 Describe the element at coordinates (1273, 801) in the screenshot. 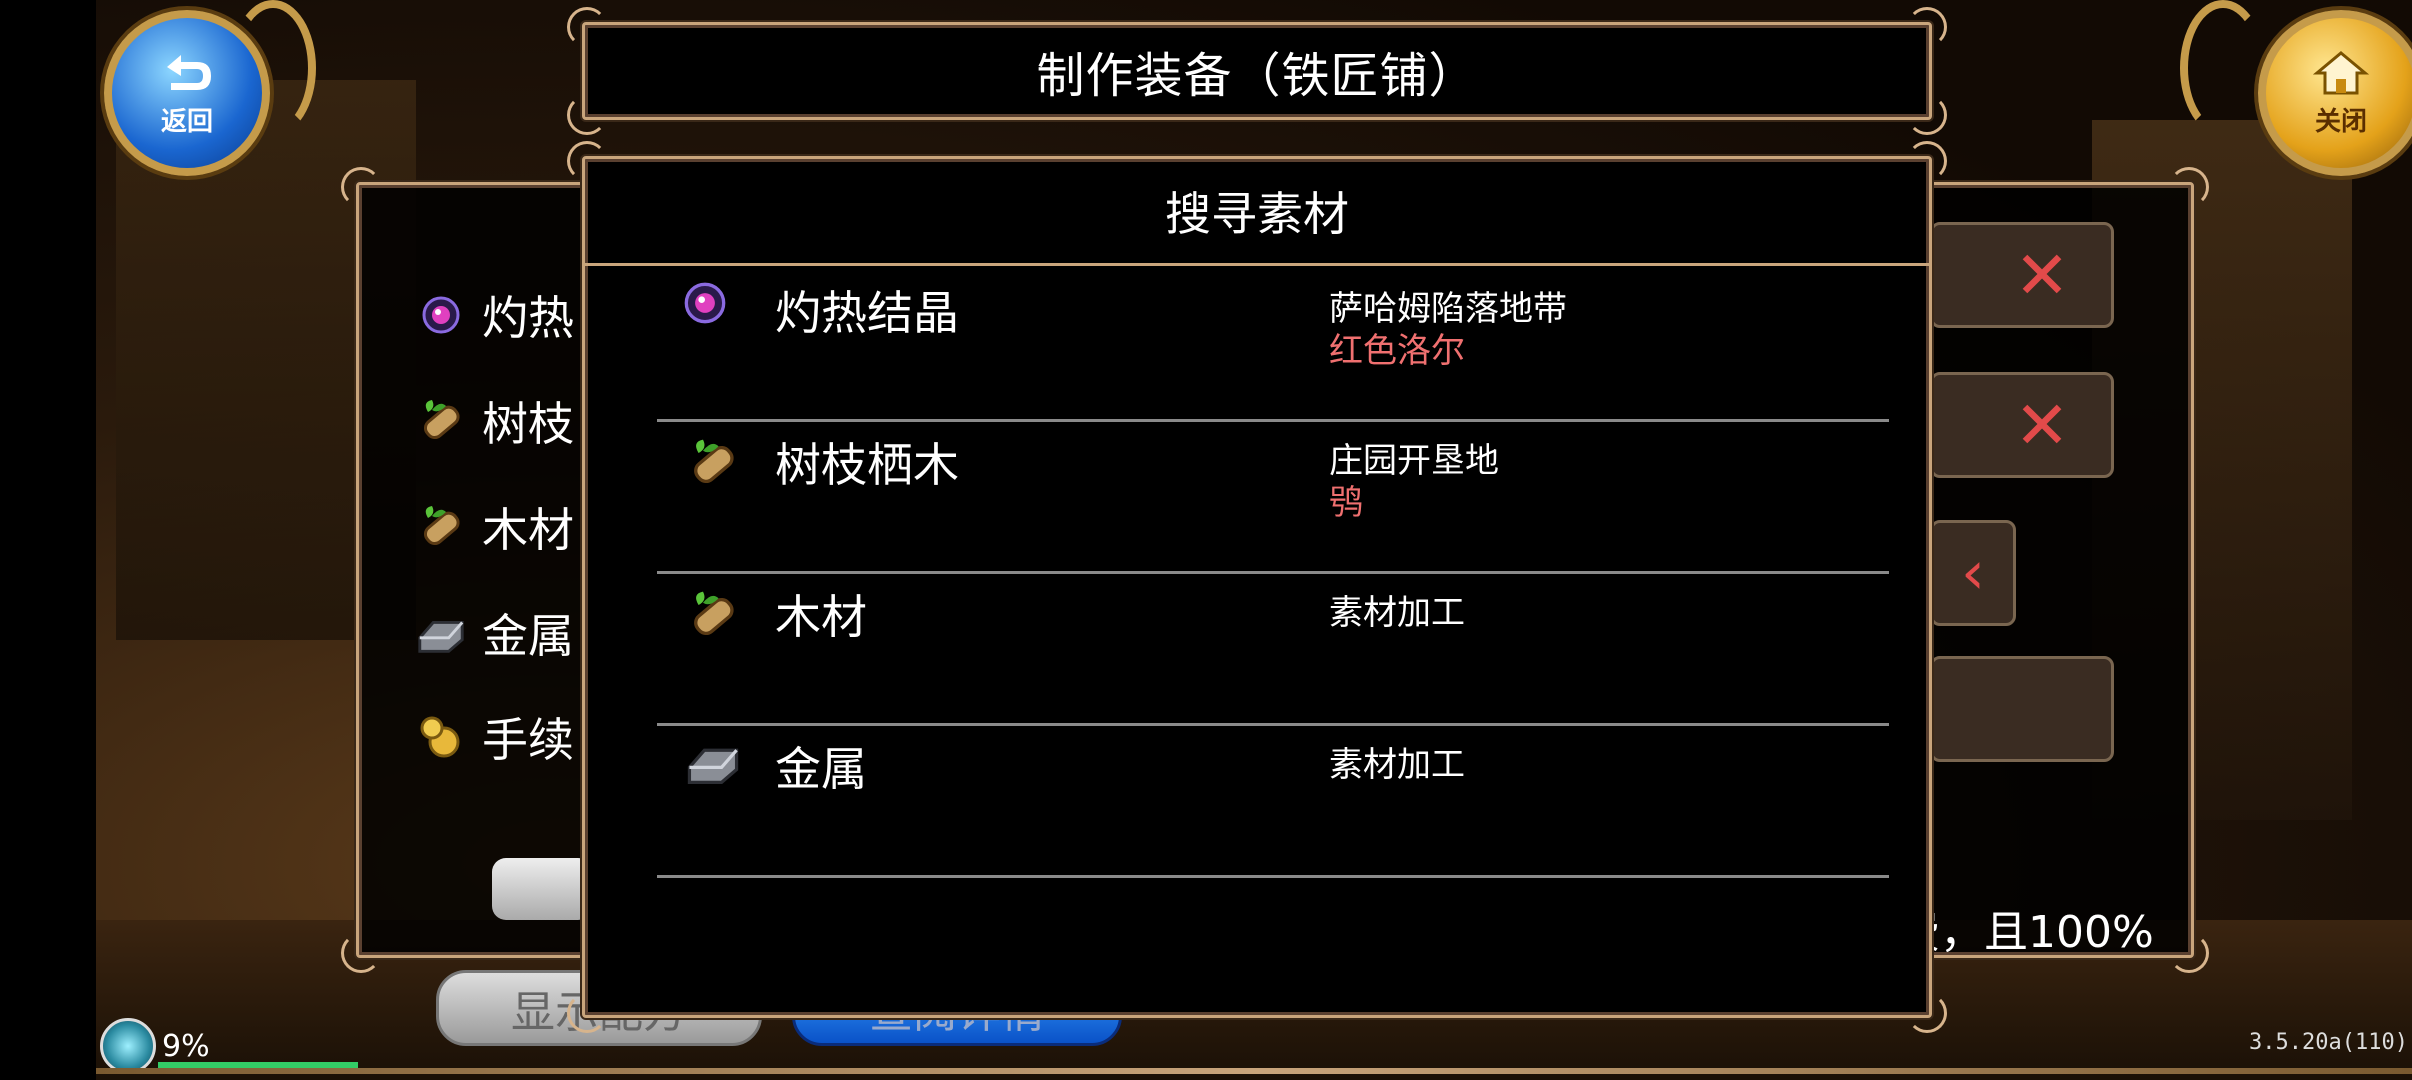

I see `material-row: 金属 素材加工` at that location.